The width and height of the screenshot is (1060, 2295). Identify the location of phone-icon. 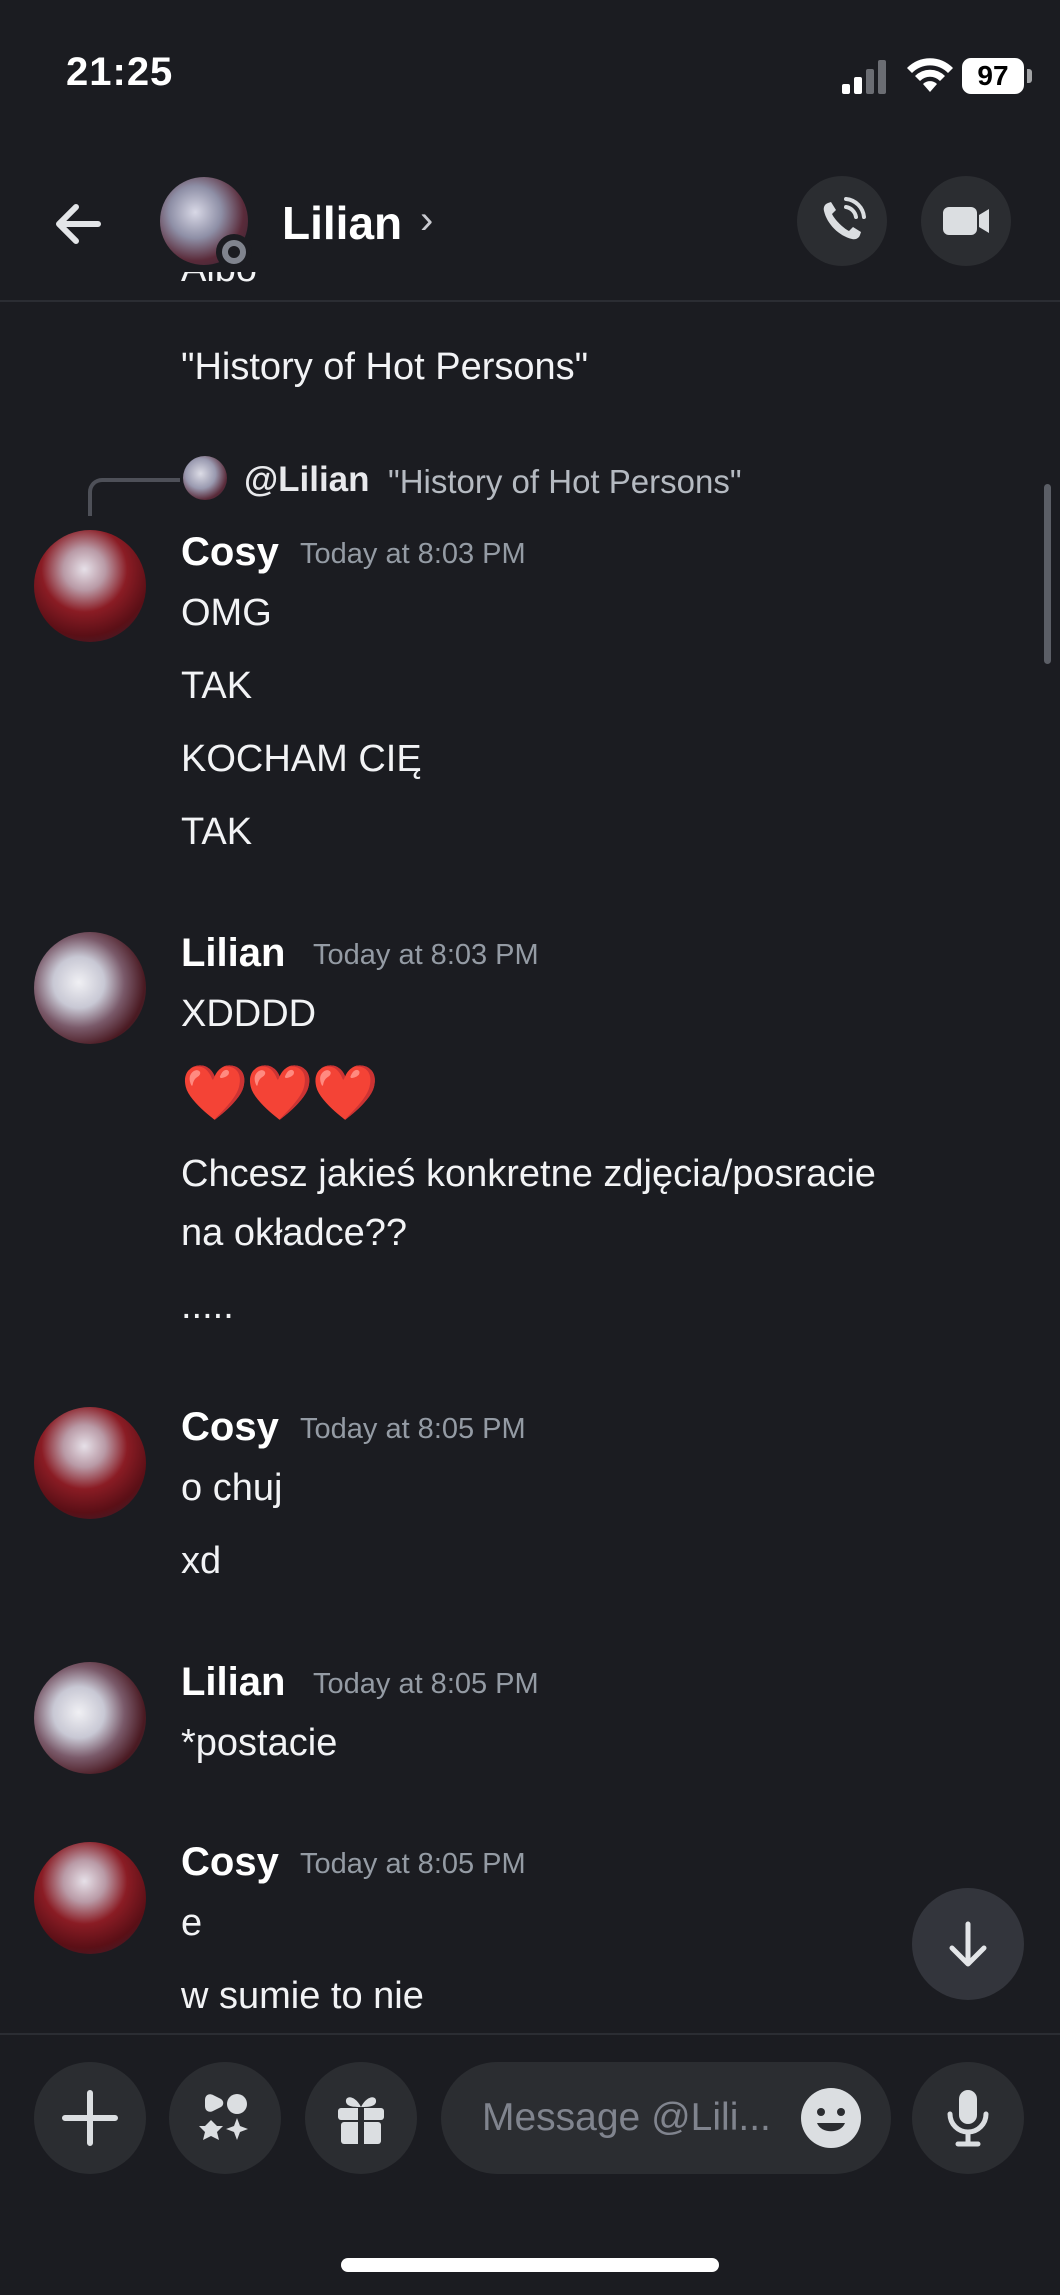
(844, 218).